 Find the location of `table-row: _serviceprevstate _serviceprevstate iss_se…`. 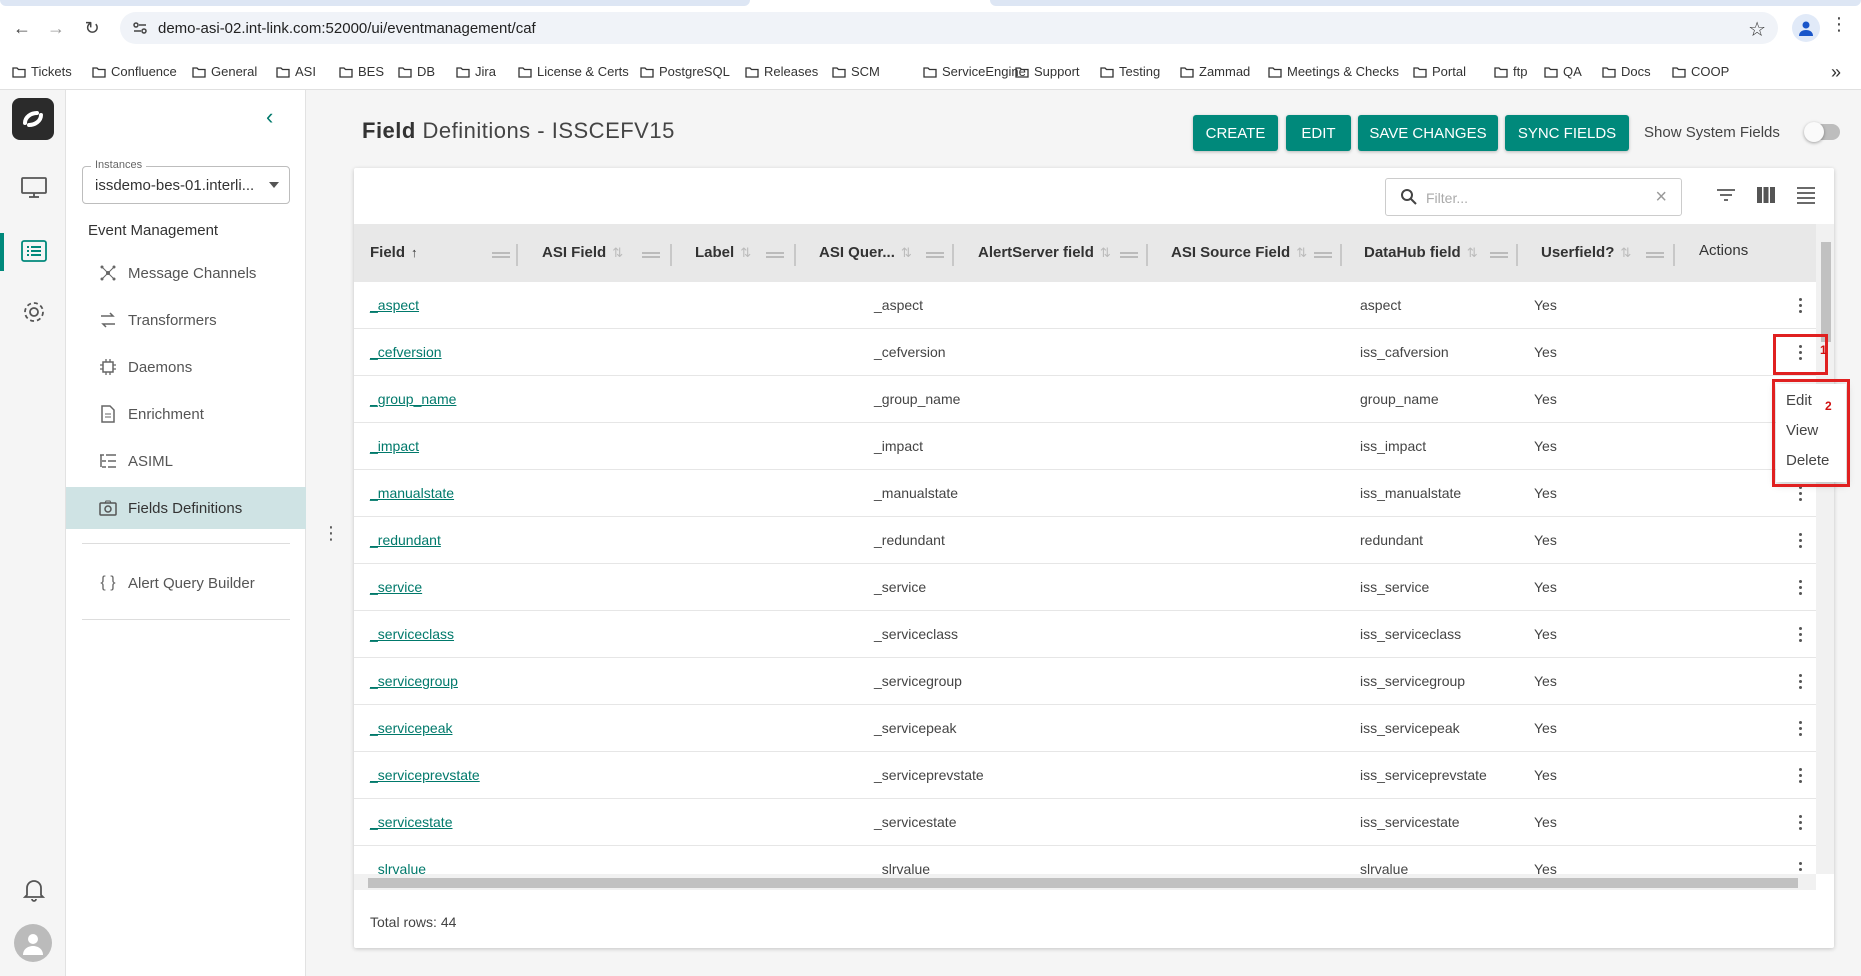

table-row: _serviceprevstate _serviceprevstate iss_se… is located at coordinates (1085, 775).